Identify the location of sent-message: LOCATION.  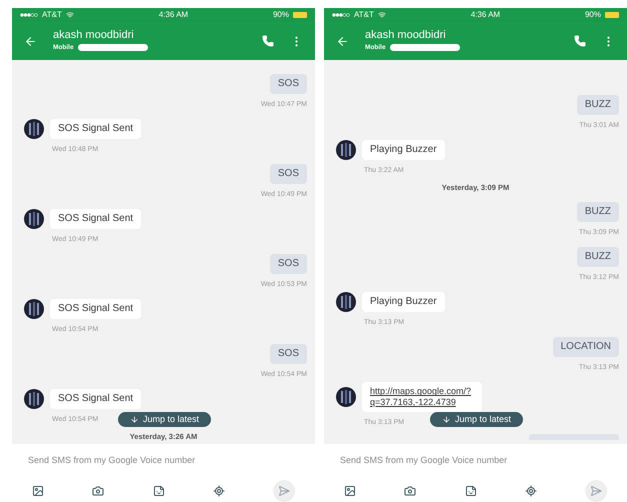
(585, 347).